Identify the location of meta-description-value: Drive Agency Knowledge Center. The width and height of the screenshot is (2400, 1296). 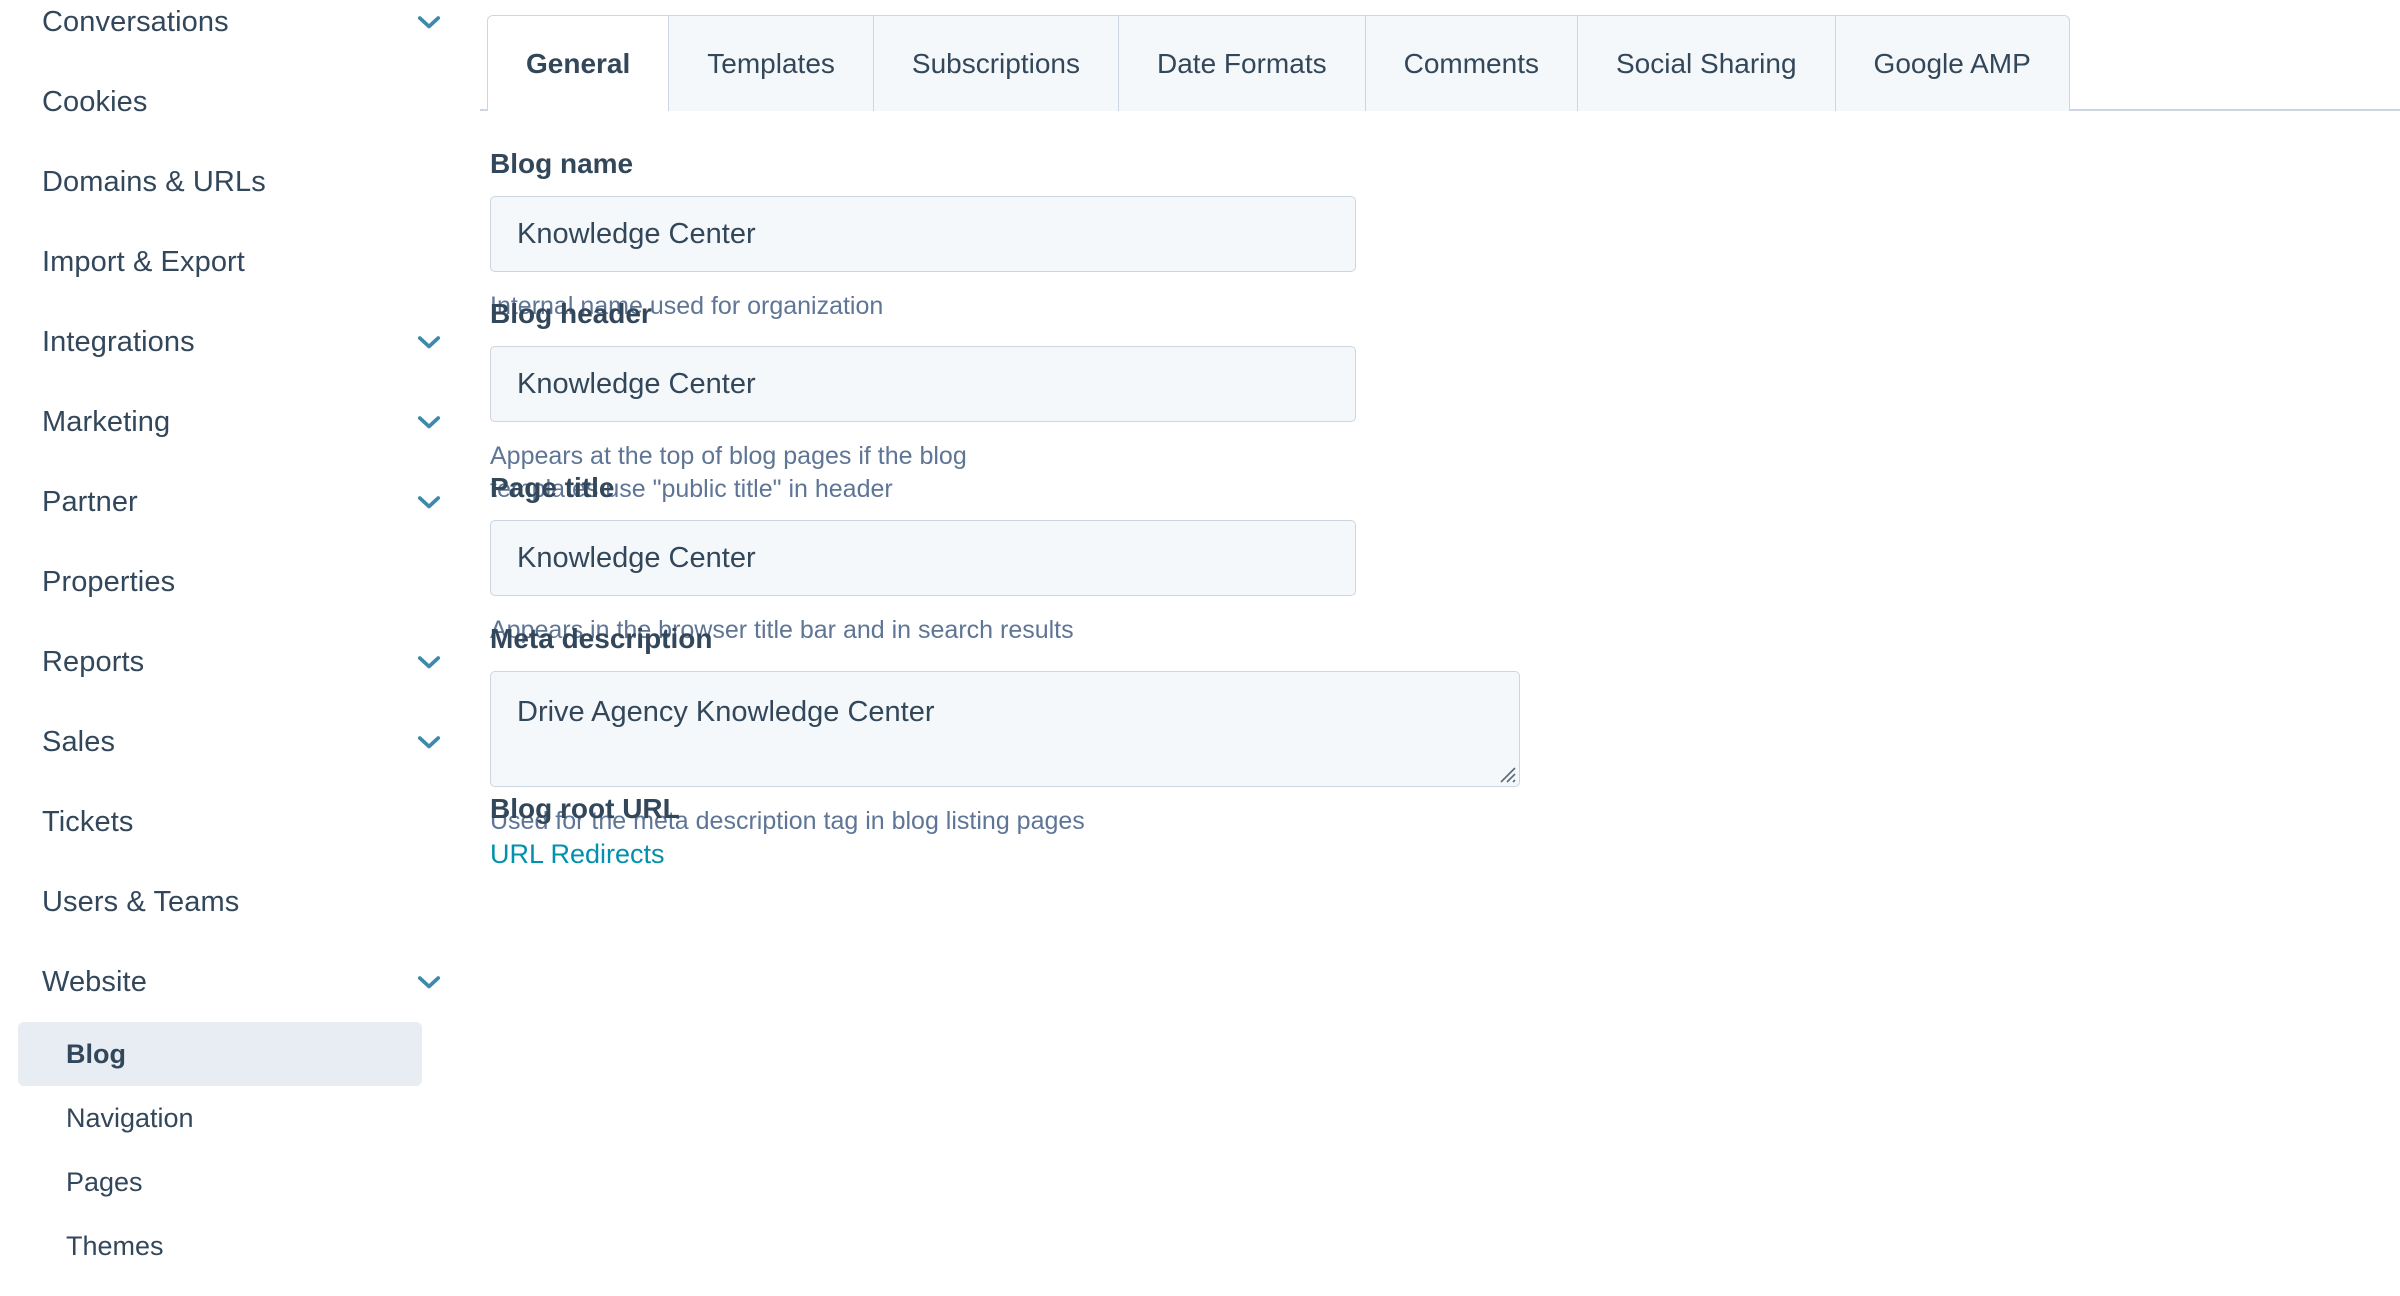
(726, 712).